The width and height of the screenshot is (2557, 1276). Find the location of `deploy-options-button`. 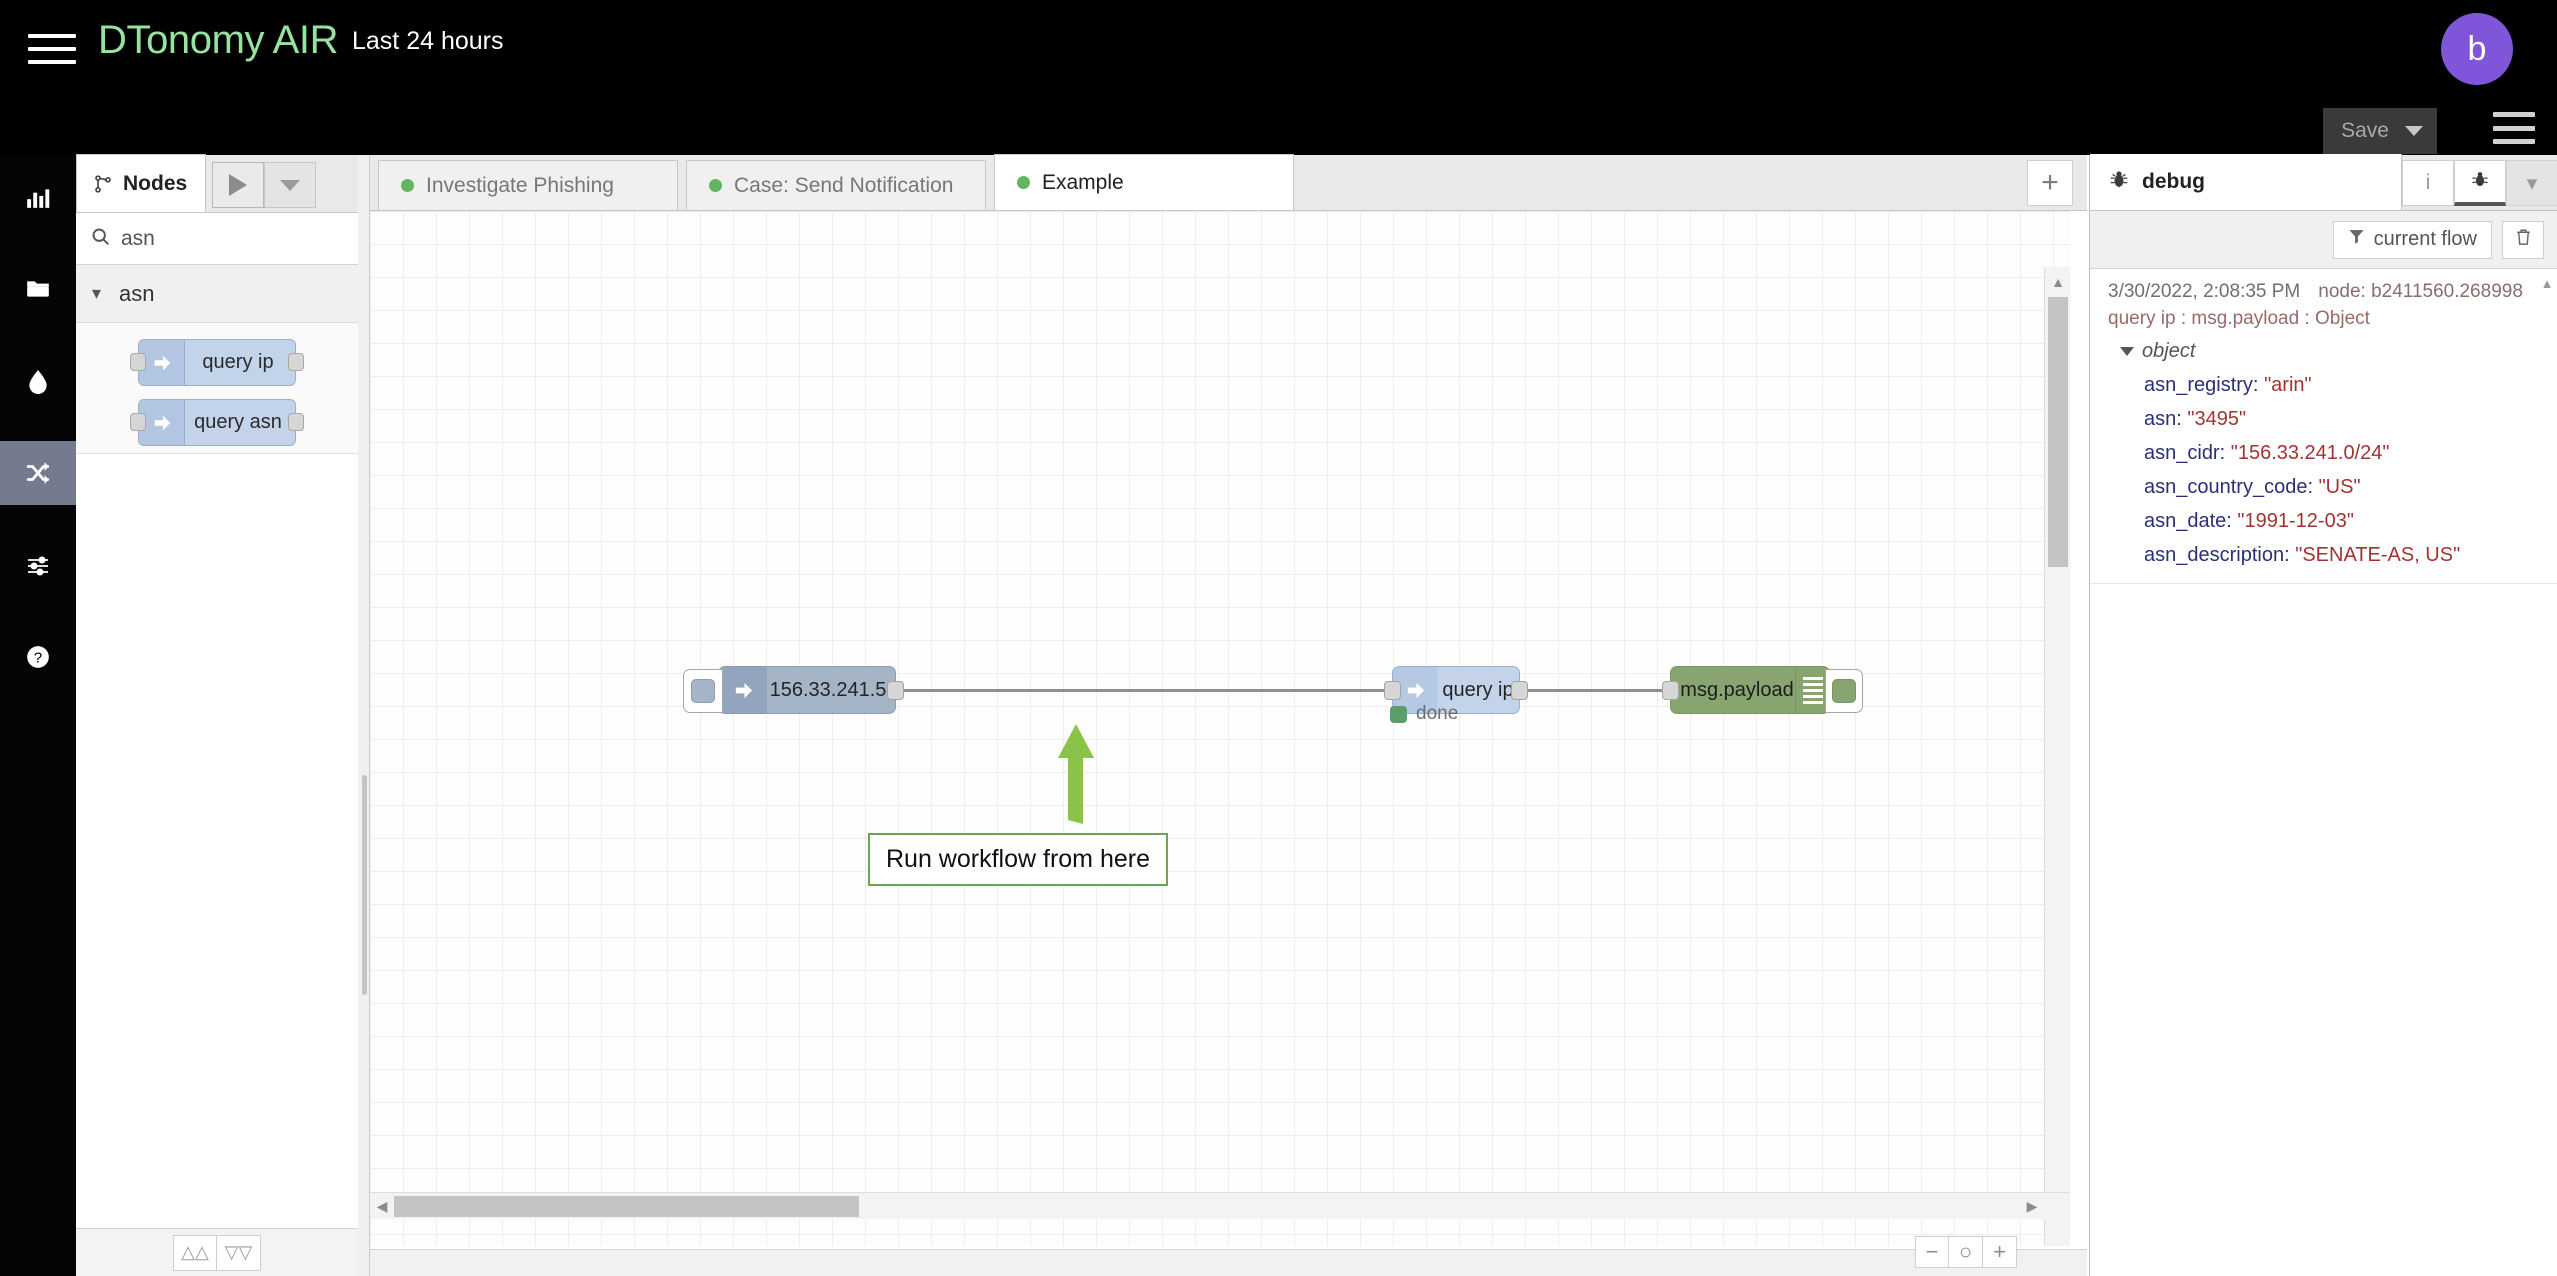

deploy-options-button is located at coordinates (290, 185).